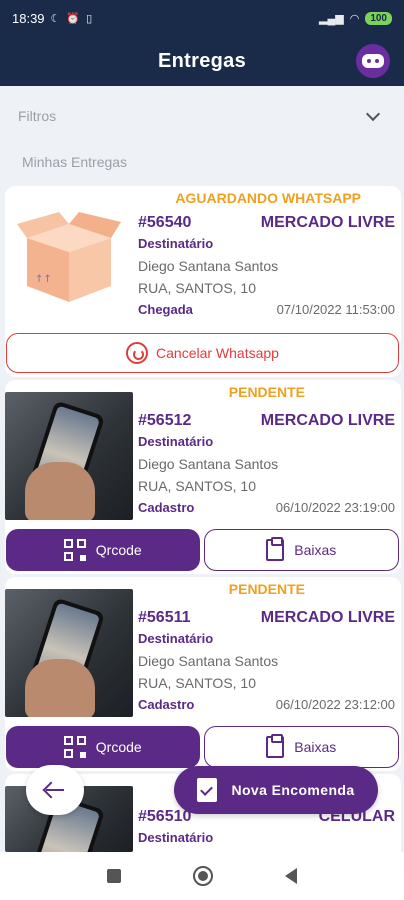 This screenshot has height=900, width=404. Describe the element at coordinates (202, 18) in the screenshot. I see `status-bar: 18:39 ☾ ⏰ ▯ ▂▄▆ ◠ 100` at that location.